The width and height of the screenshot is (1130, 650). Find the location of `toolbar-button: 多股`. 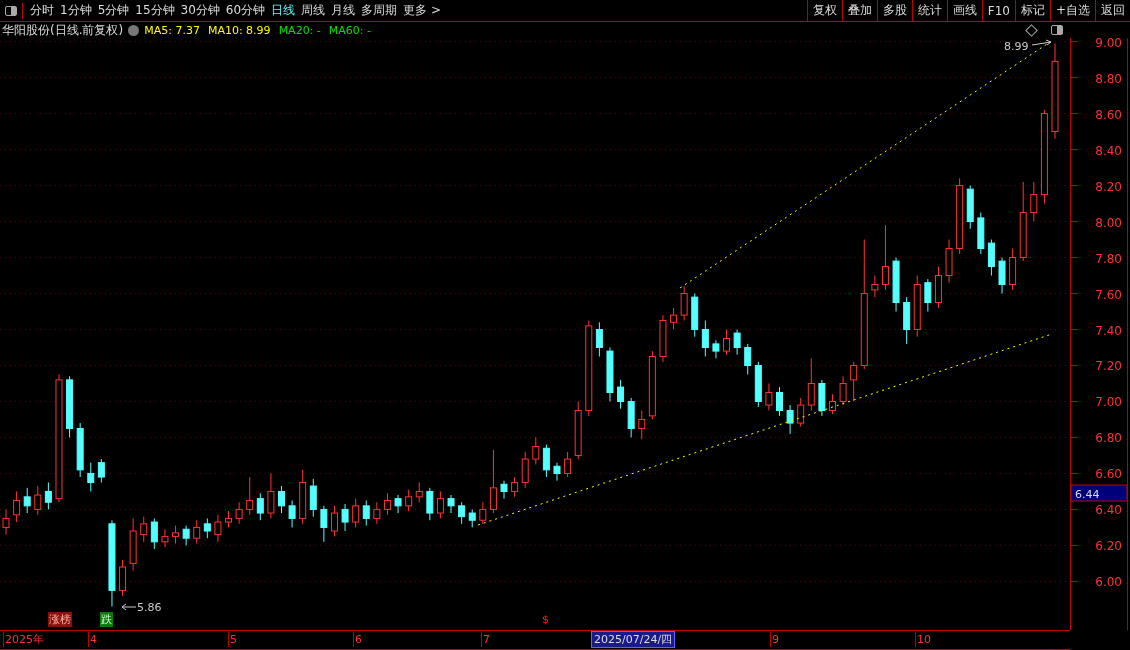

toolbar-button: 多股 is located at coordinates (894, 10).